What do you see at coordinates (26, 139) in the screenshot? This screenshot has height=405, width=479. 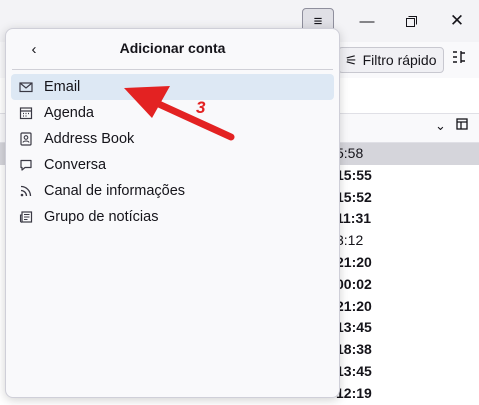 I see `address-book-icon` at bounding box center [26, 139].